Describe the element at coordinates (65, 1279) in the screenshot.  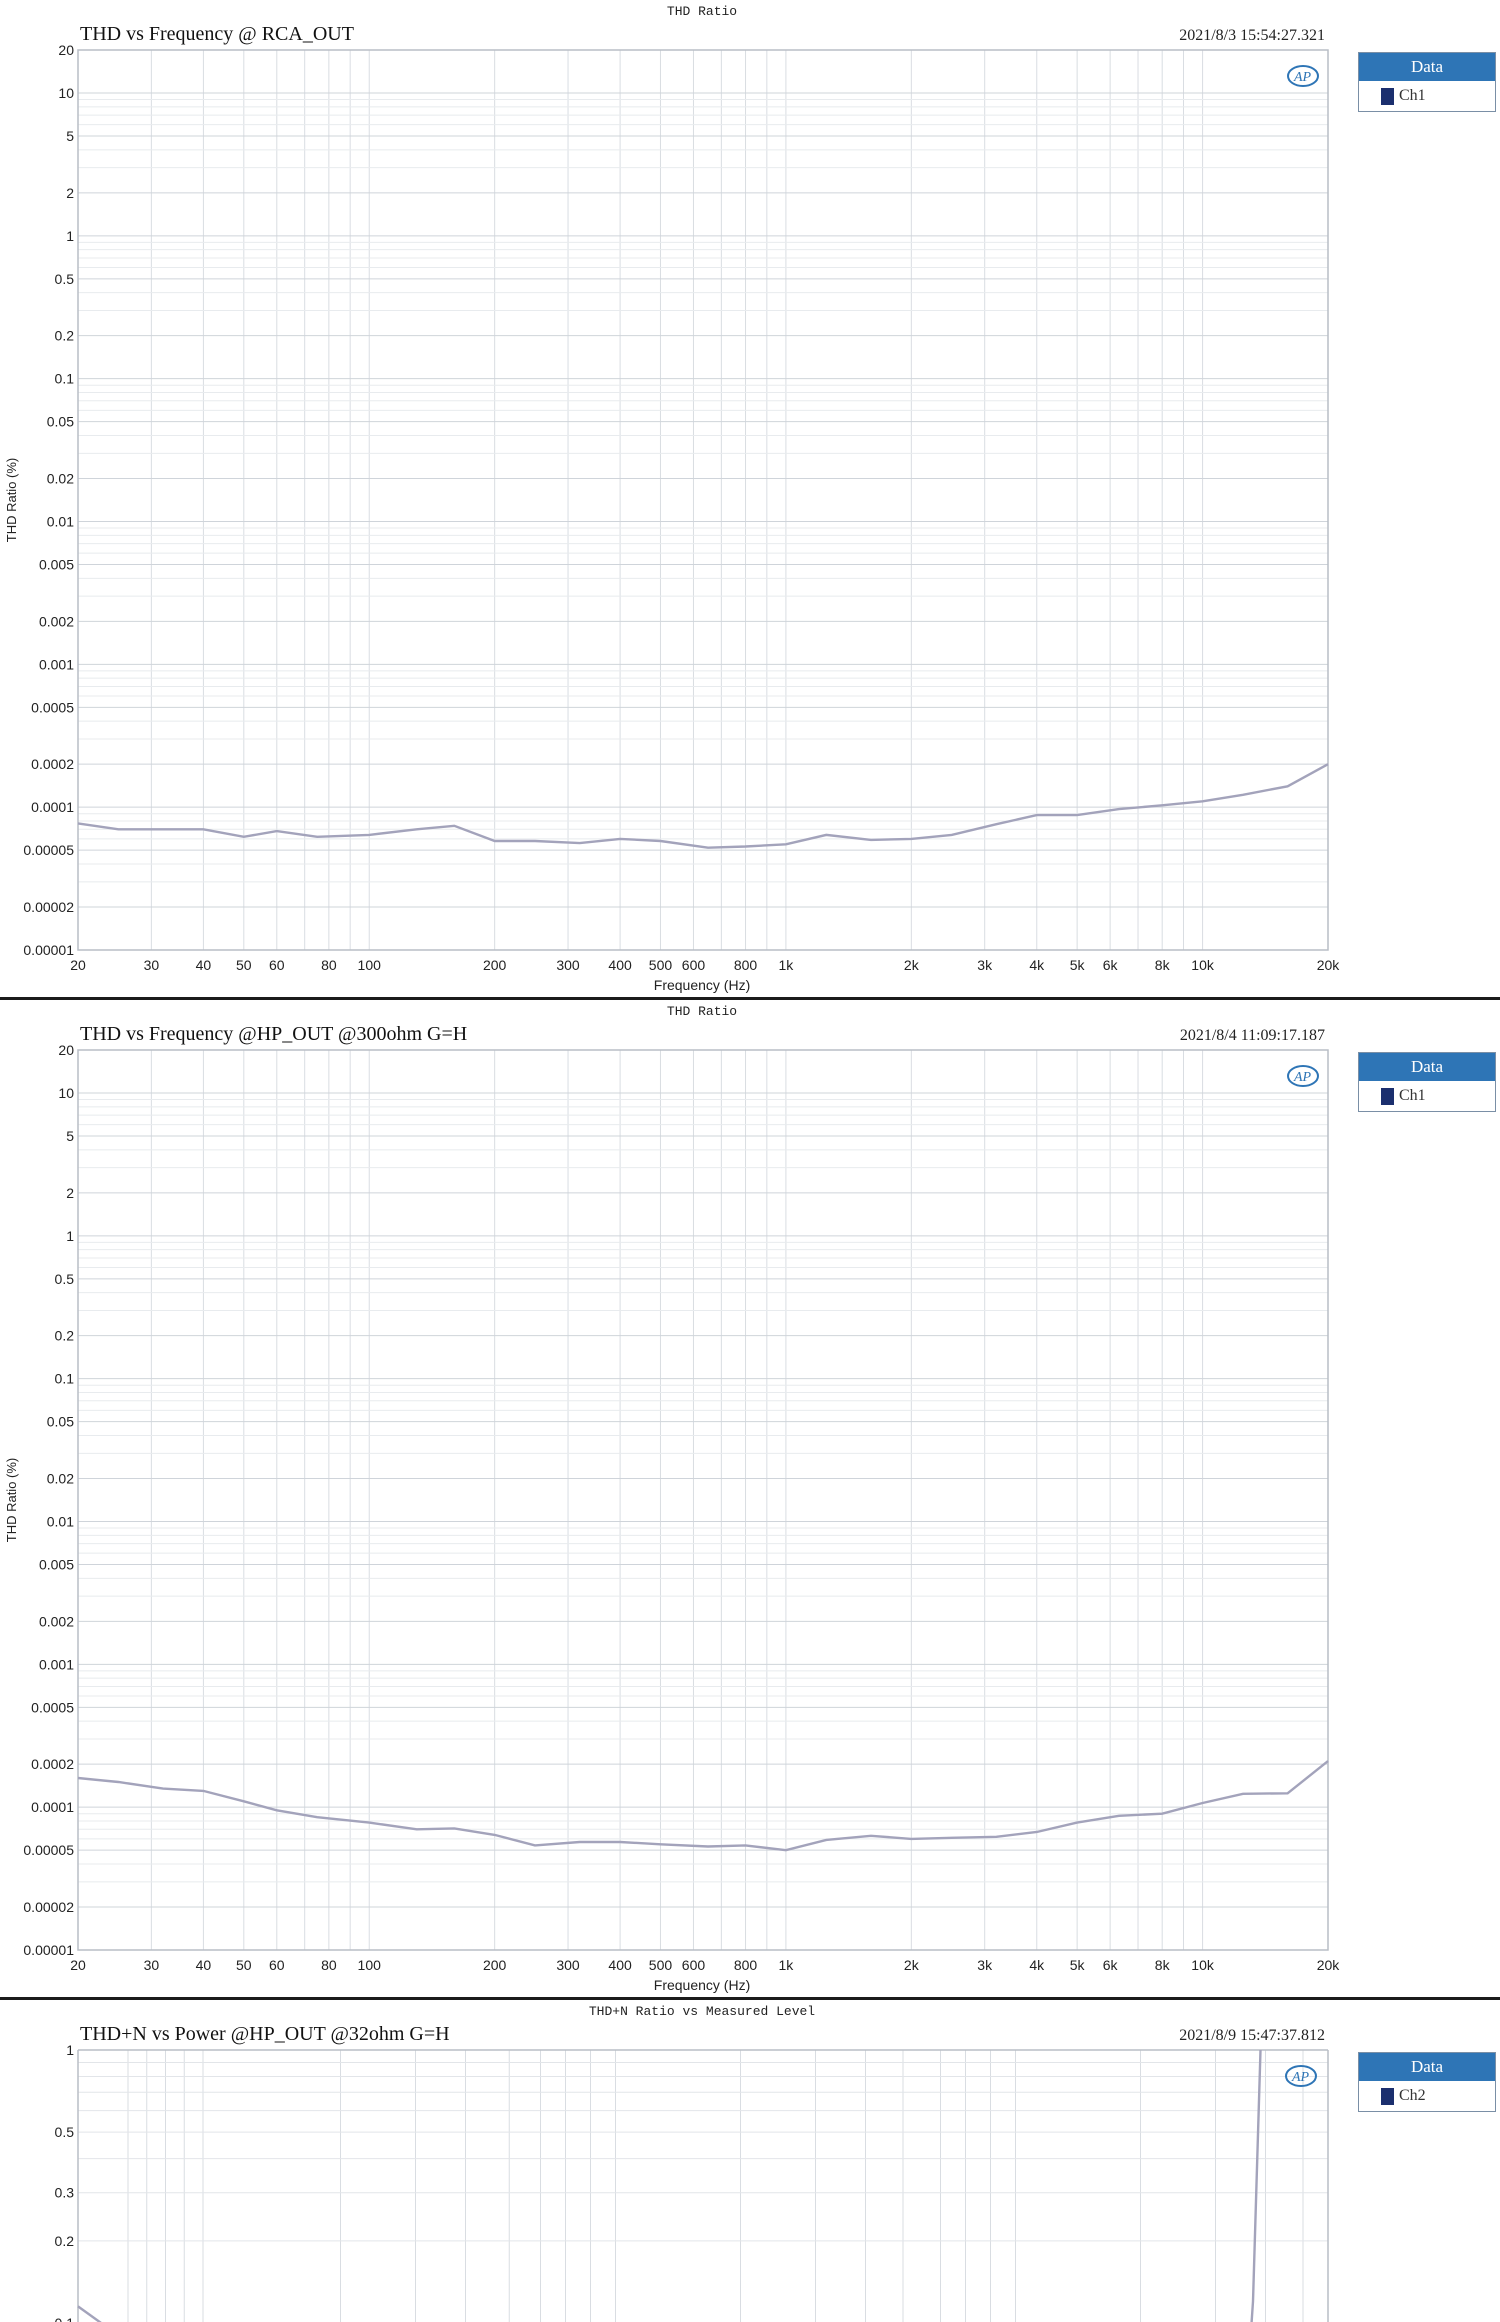
I see `y-tick-label: 0.5` at that location.